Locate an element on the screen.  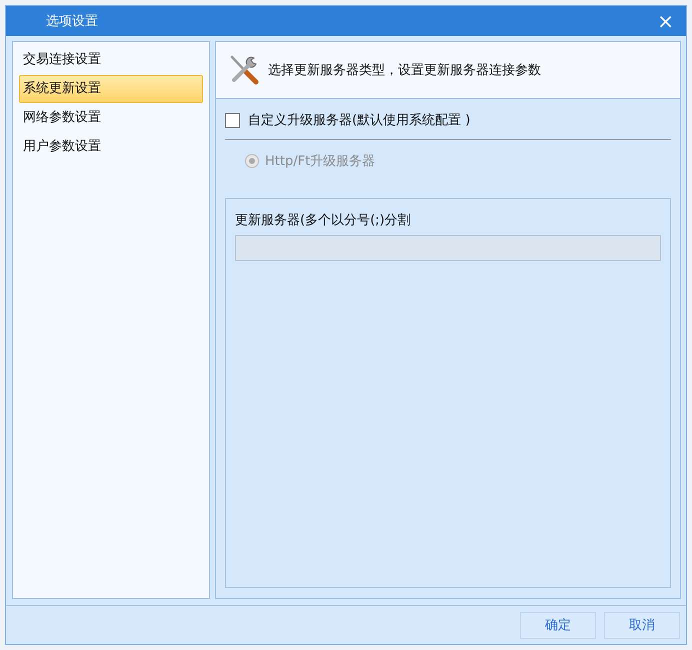
cancel-button: 取消 is located at coordinates (642, 625).